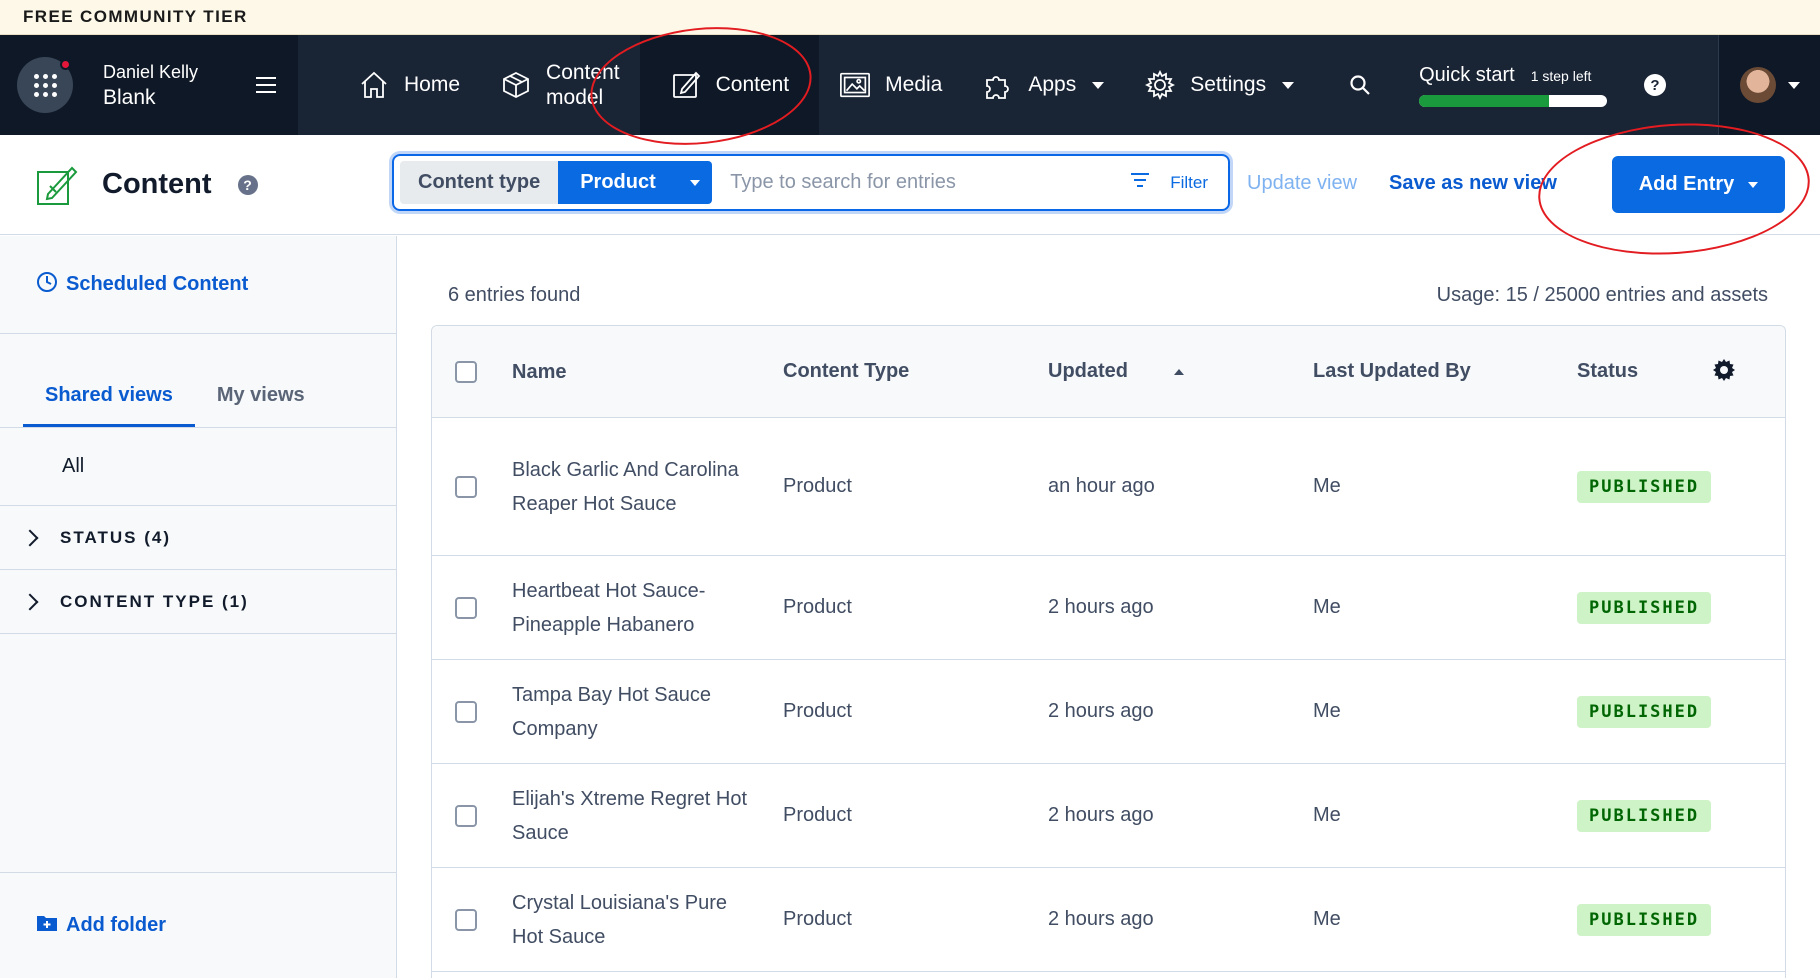 Image resolution: width=1820 pixels, height=978 pixels. Describe the element at coordinates (116, 925) in the screenshot. I see `add-folder-label: Add folder` at that location.